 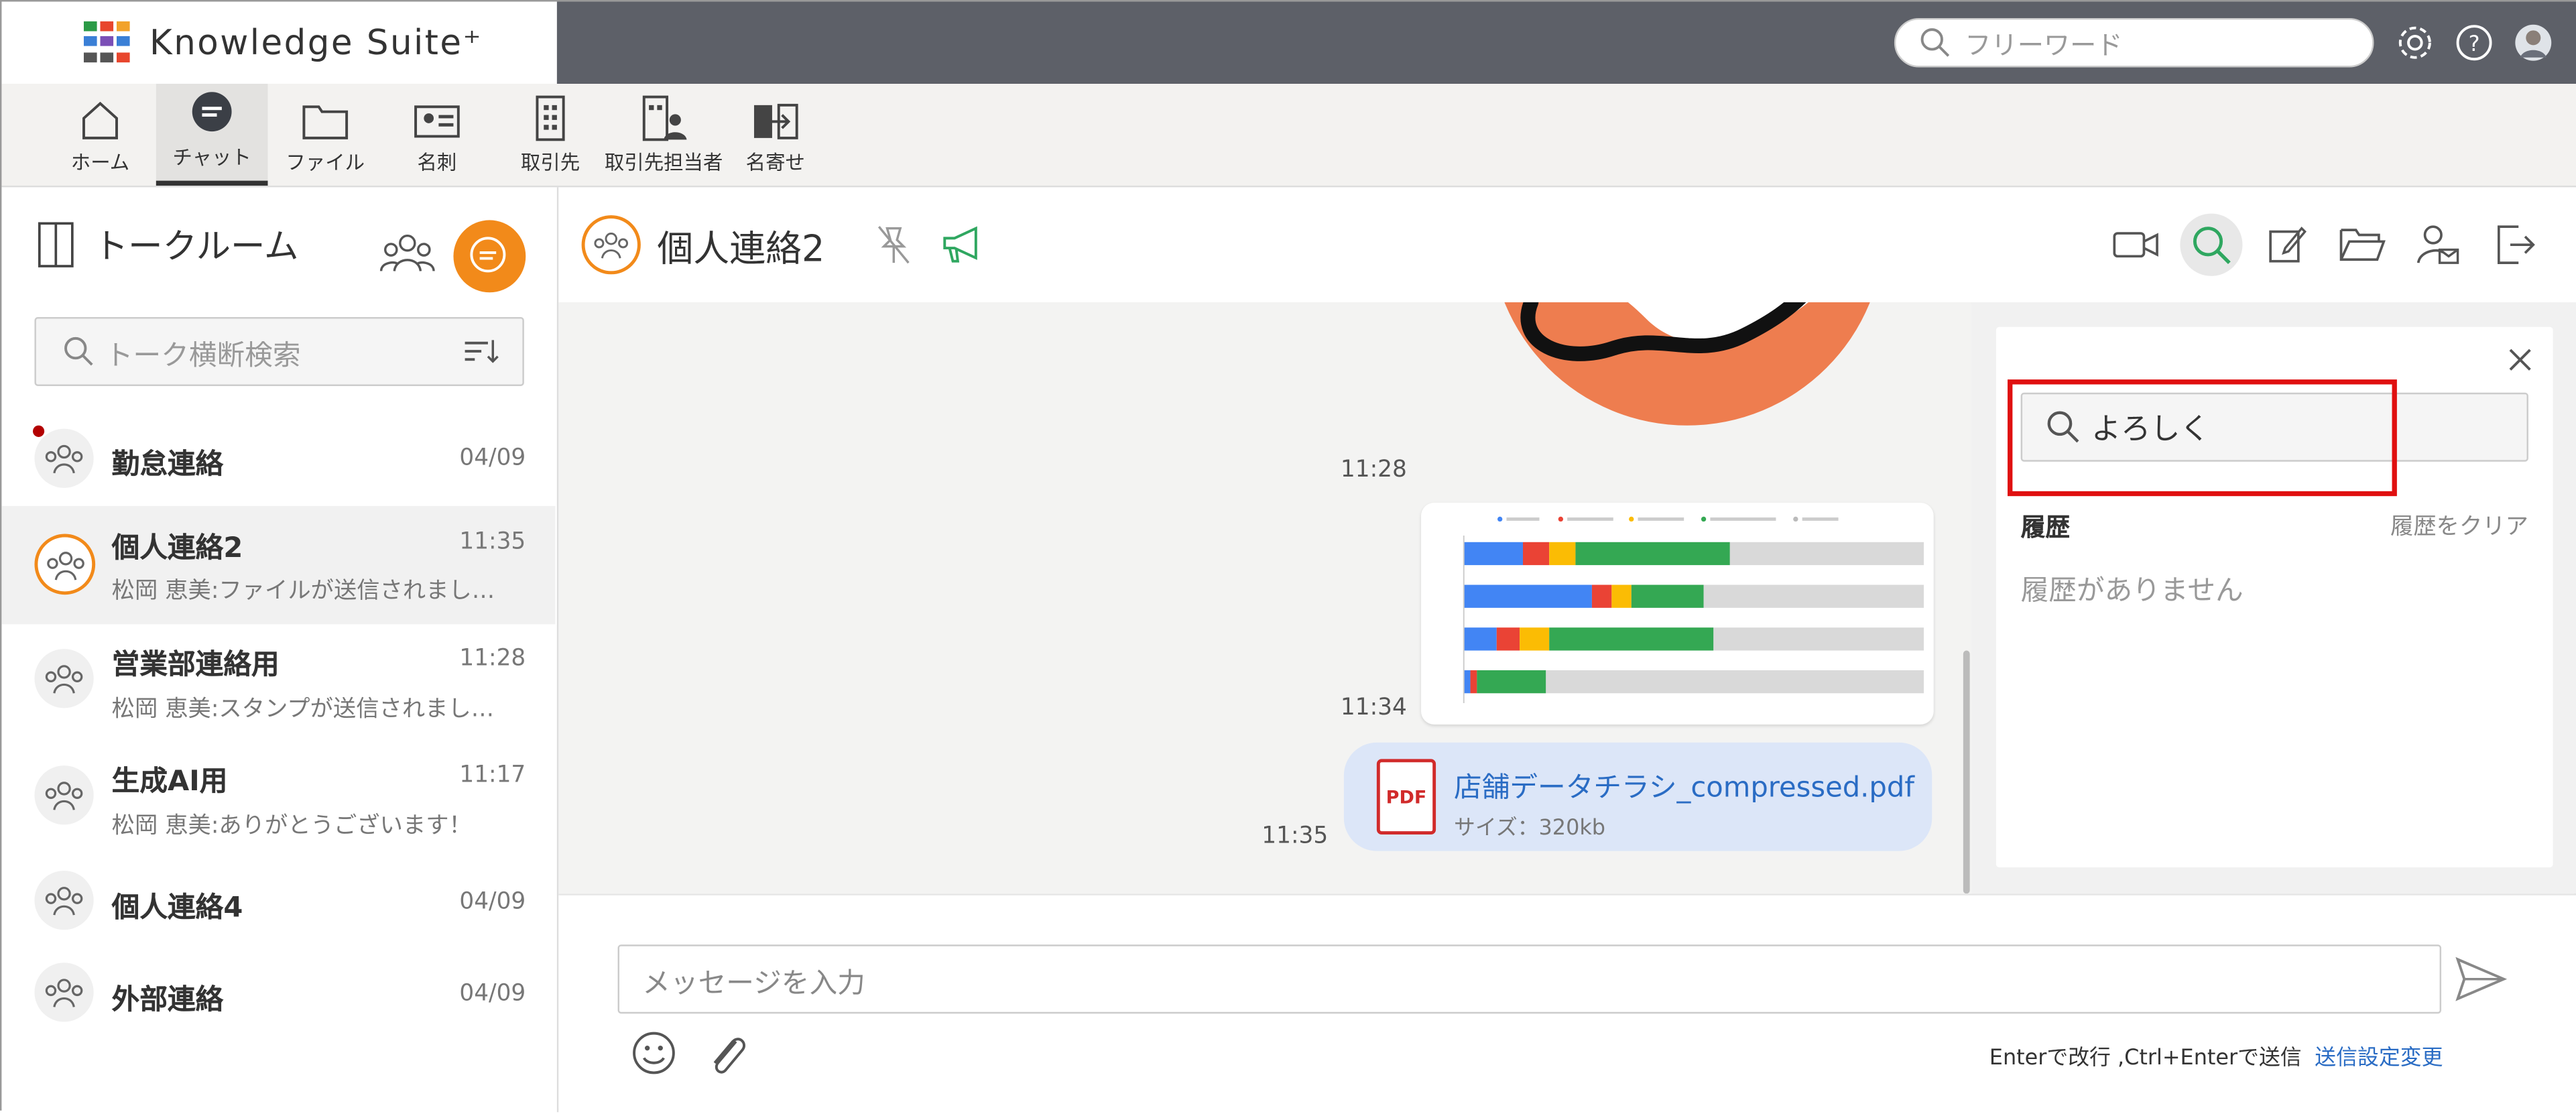 What do you see at coordinates (493, 542) in the screenshot?
I see `room-time: 11:35` at bounding box center [493, 542].